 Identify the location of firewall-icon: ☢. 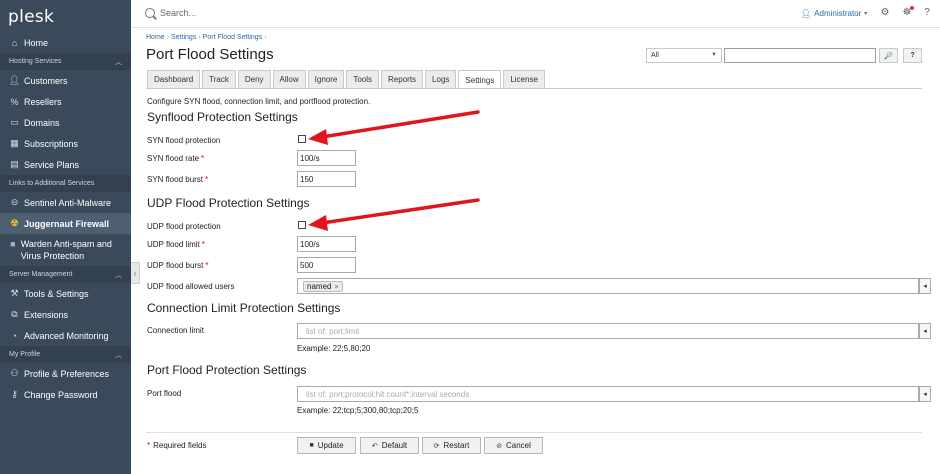
(14, 223).